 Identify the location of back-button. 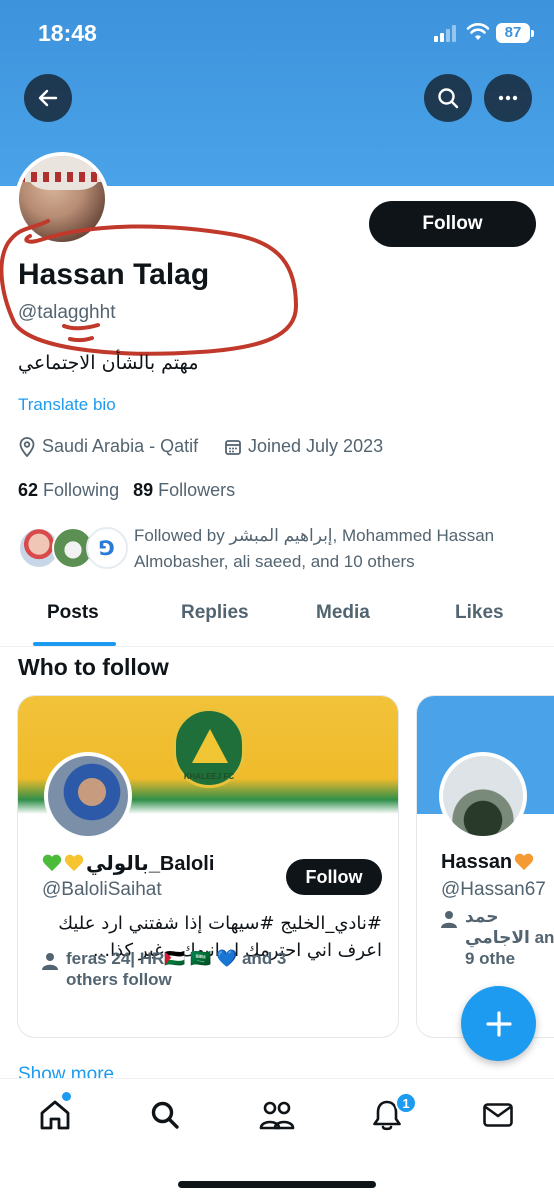
(48, 98).